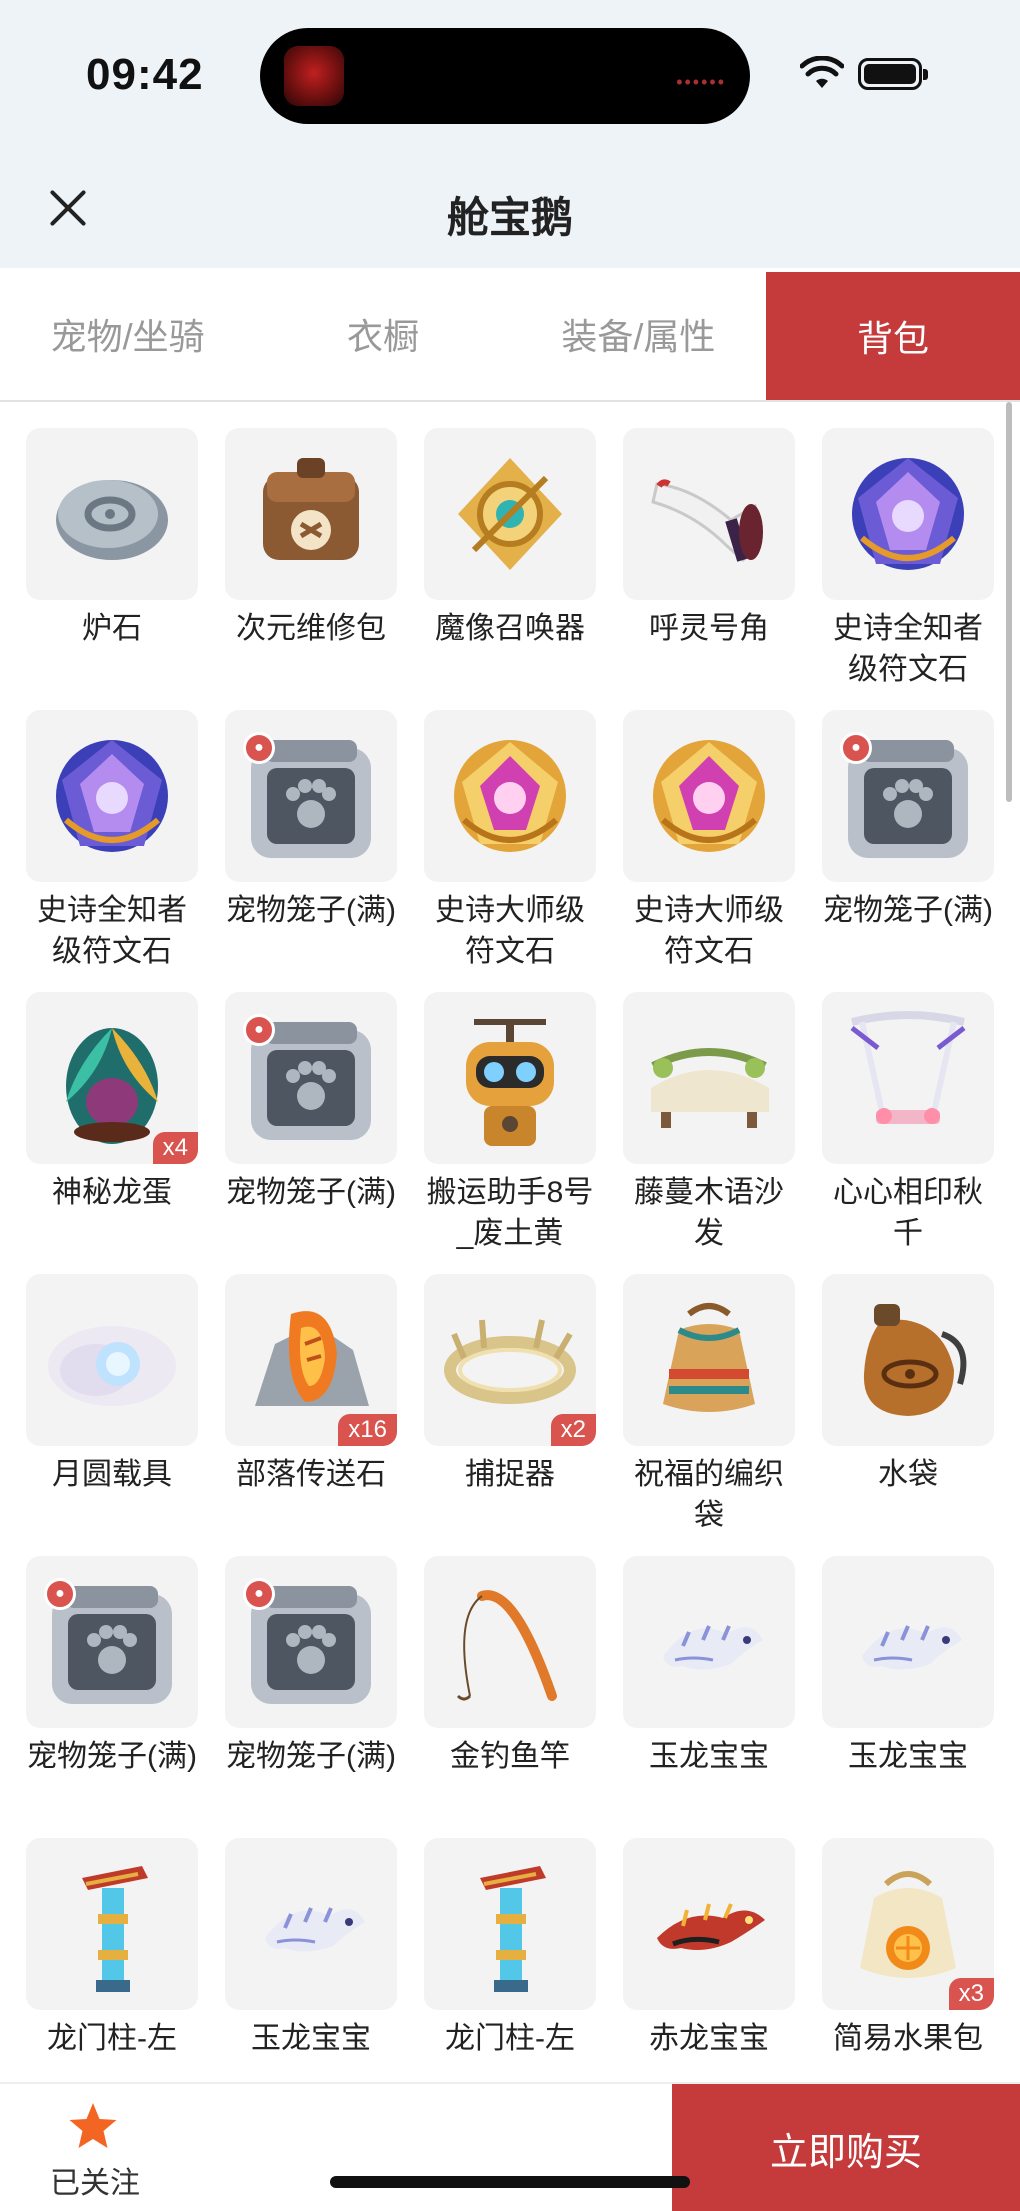 The width and height of the screenshot is (1020, 2211). What do you see at coordinates (710, 1088) in the screenshot?
I see `sofa-icon` at bounding box center [710, 1088].